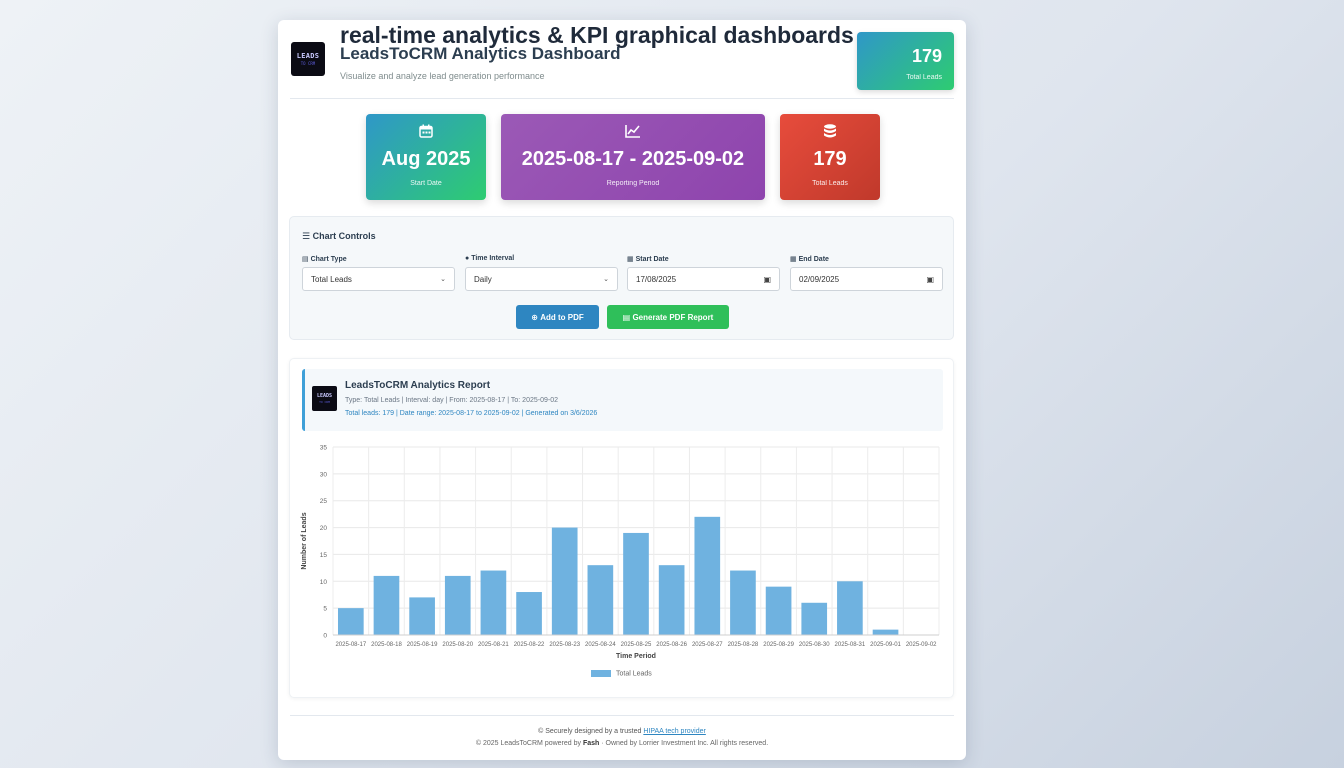 This screenshot has height=768, width=1344. I want to click on x-tick-label: 2025-08-28, so click(743, 645).